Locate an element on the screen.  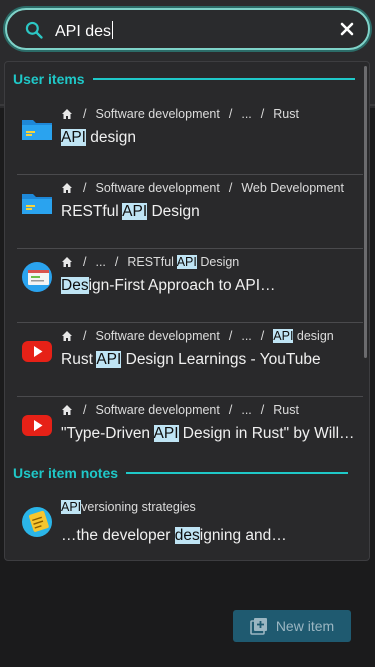
new-item-button: New item is located at coordinates (292, 626).